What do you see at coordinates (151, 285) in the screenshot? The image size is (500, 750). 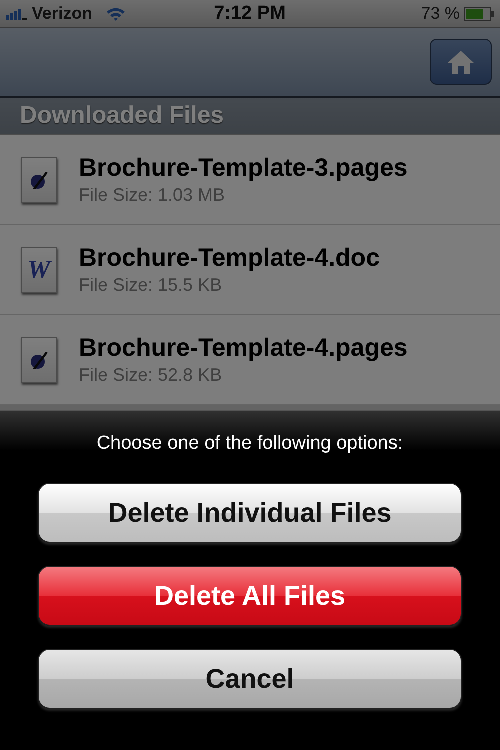 I see `file-size: File Size: 15.5 KB` at bounding box center [151, 285].